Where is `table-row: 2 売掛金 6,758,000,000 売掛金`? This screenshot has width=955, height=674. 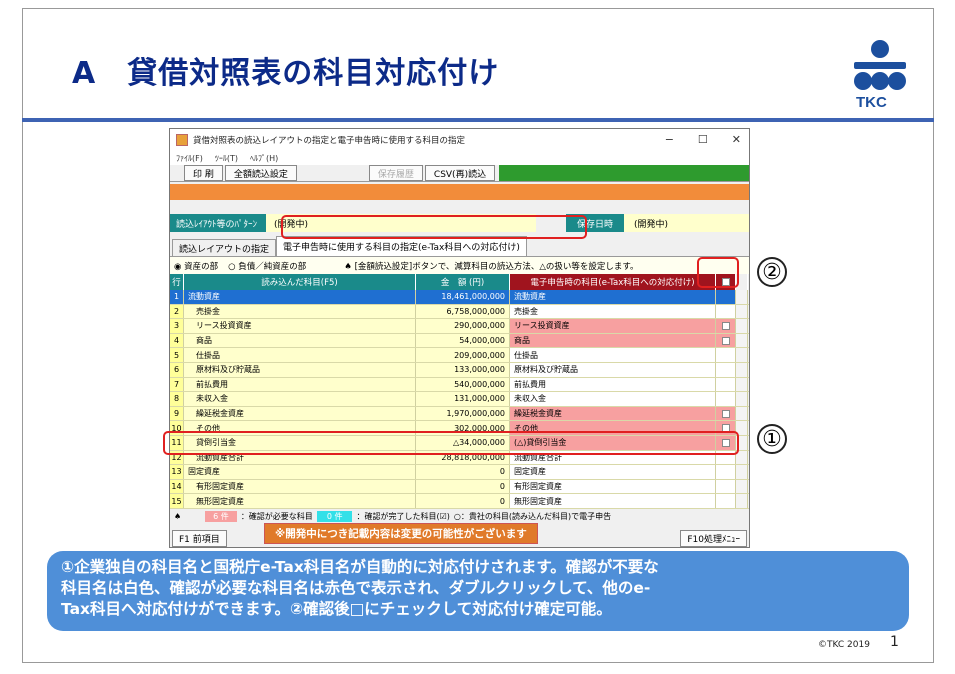 table-row: 2 売掛金 6,758,000,000 売掛金 is located at coordinates (459, 312).